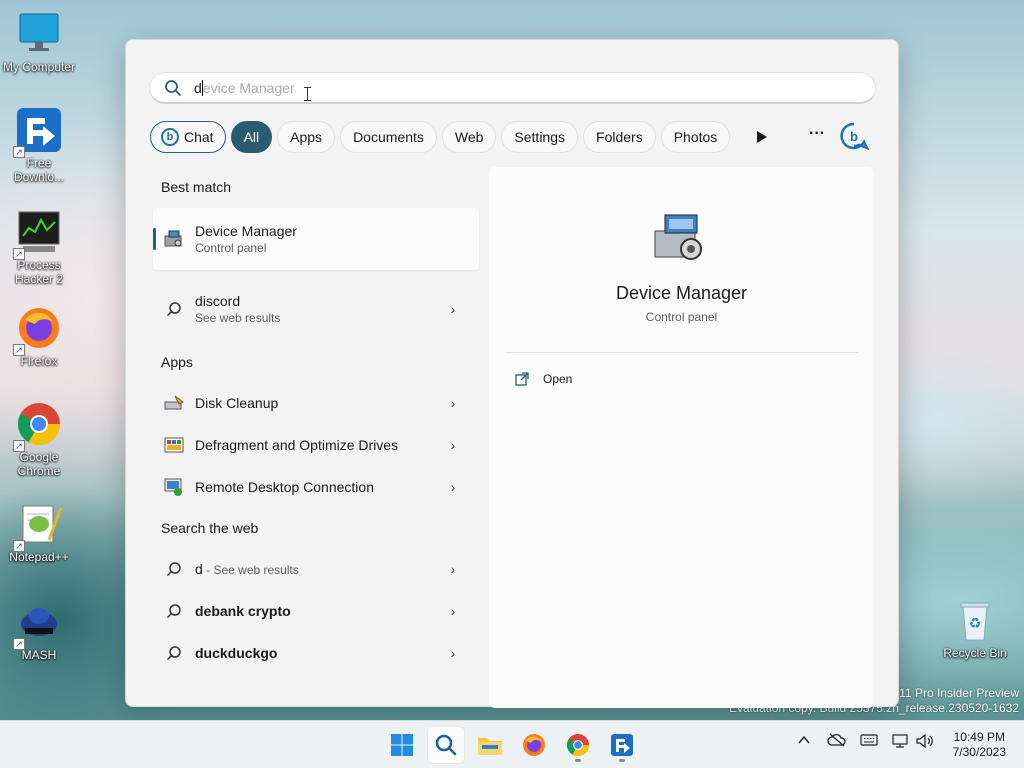 The width and height of the screenshot is (1024, 768). I want to click on disk-cleanup-icon, so click(174, 403).